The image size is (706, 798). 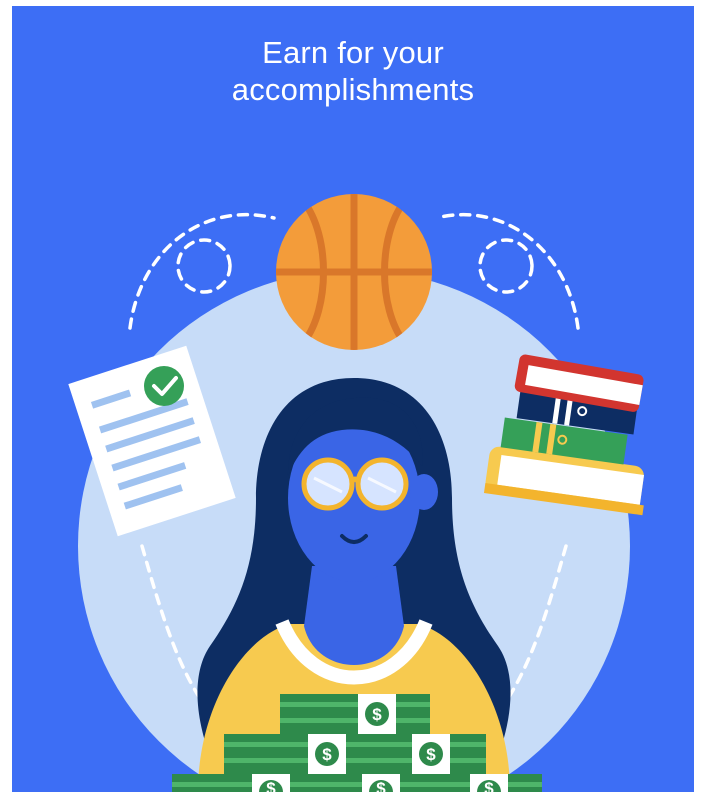 I want to click on money-stack-middle: $ $, so click(x=355, y=754).